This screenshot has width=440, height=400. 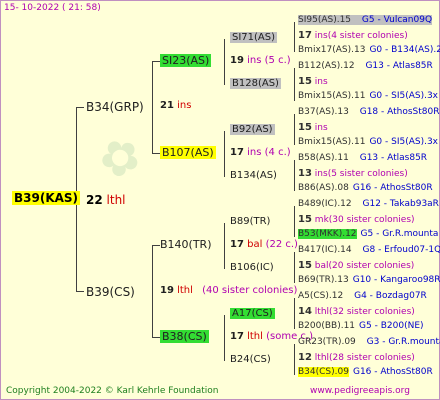 I want to click on gen4-info: 17 ins(4 sister colonies), so click(x=353, y=35).